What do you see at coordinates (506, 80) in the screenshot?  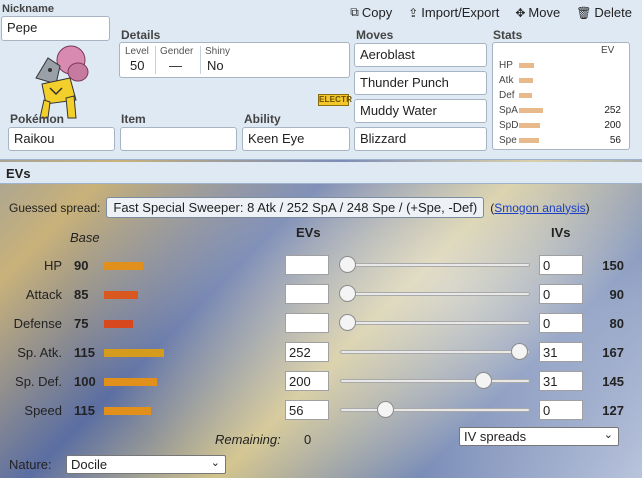 I see `stat-name: Atk` at bounding box center [506, 80].